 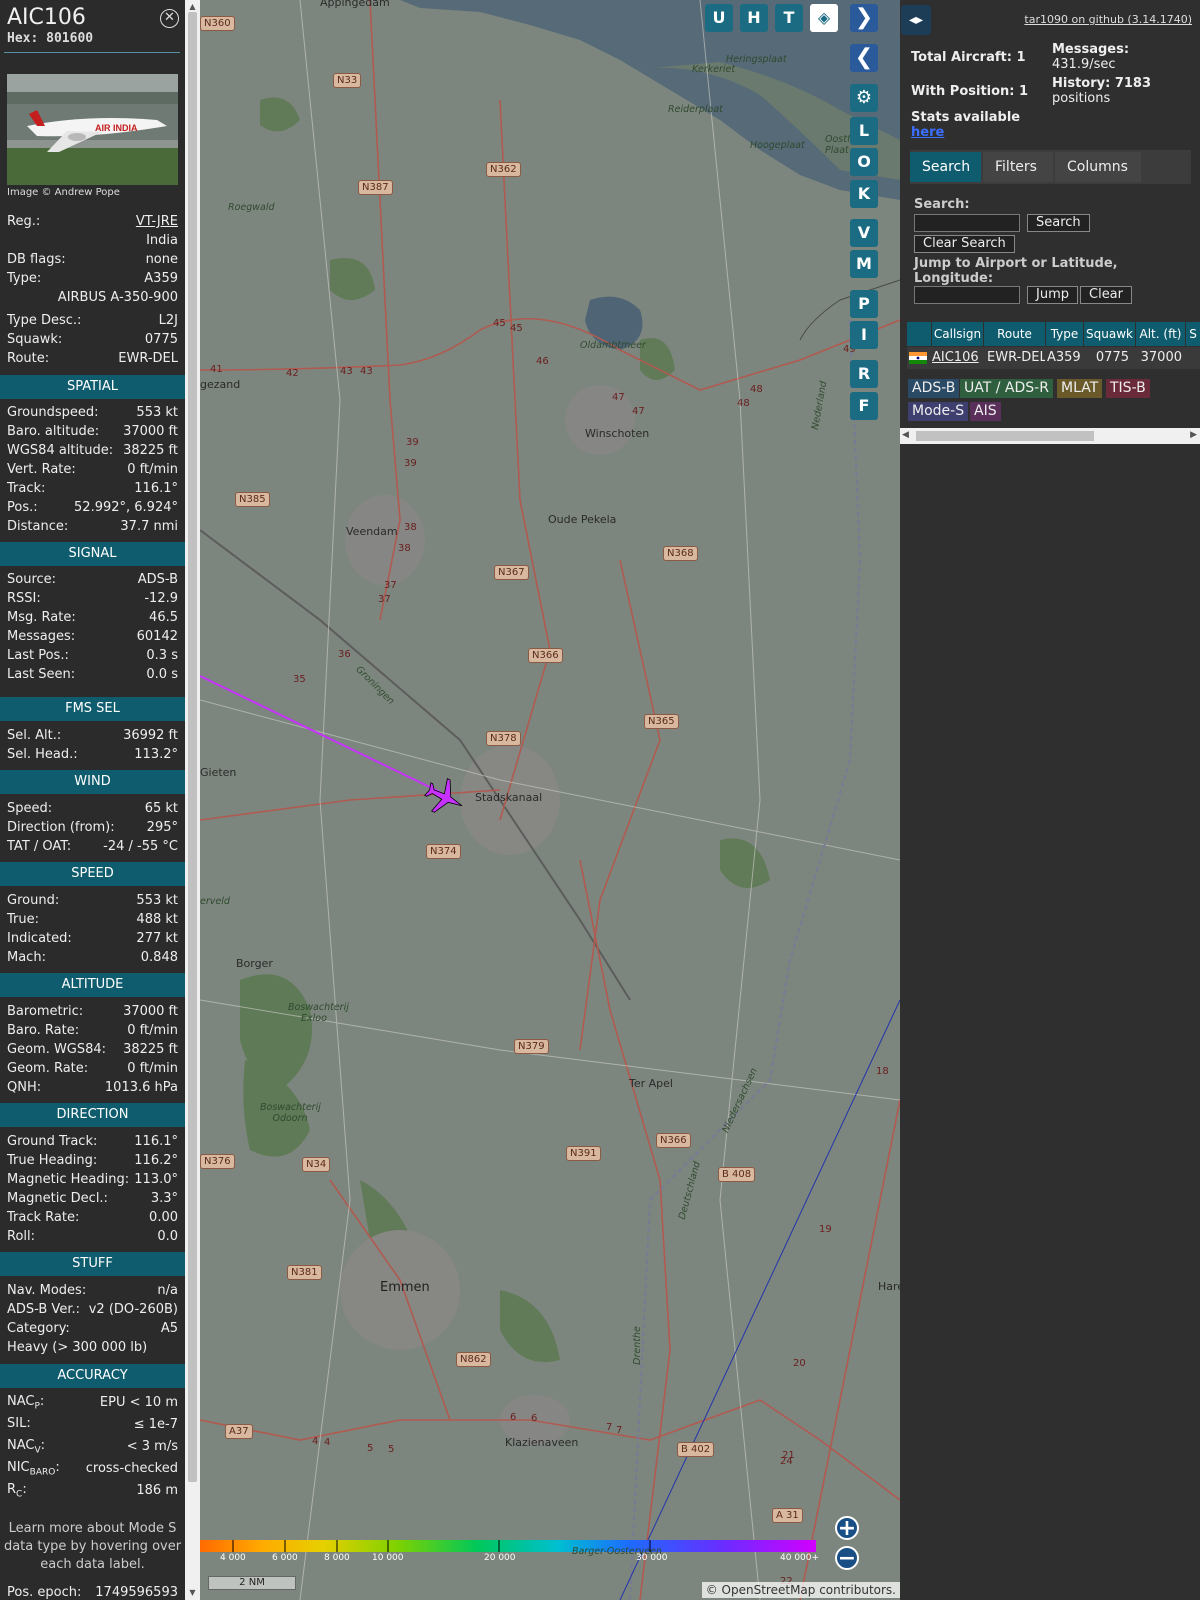 What do you see at coordinates (1053, 358) in the screenshot?
I see `table-row: AIC106 EWR-DEL A359 0775 37000` at bounding box center [1053, 358].